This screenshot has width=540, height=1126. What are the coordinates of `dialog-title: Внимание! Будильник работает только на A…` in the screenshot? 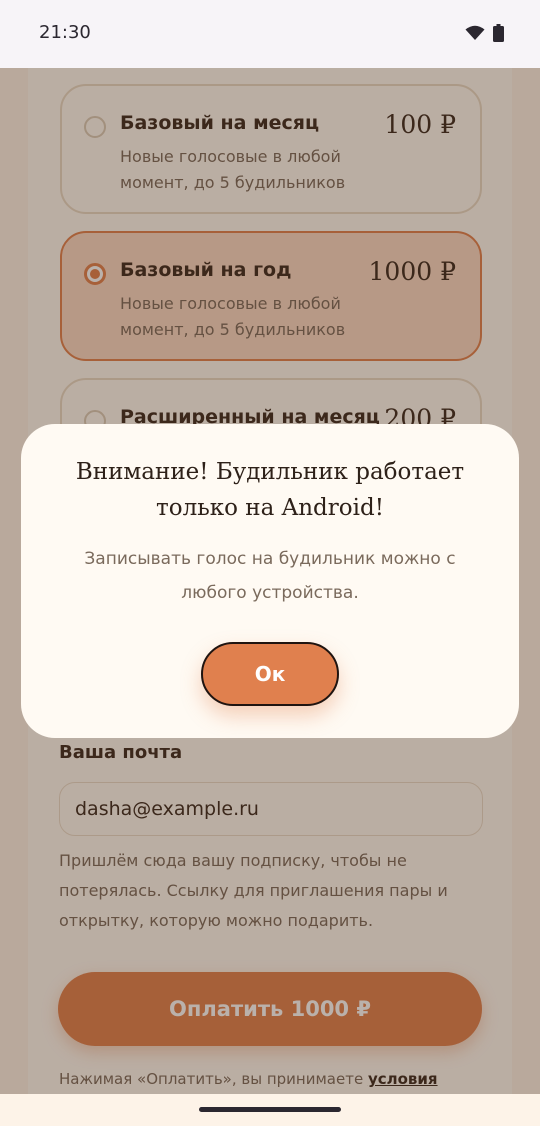 It's located at (270, 490).